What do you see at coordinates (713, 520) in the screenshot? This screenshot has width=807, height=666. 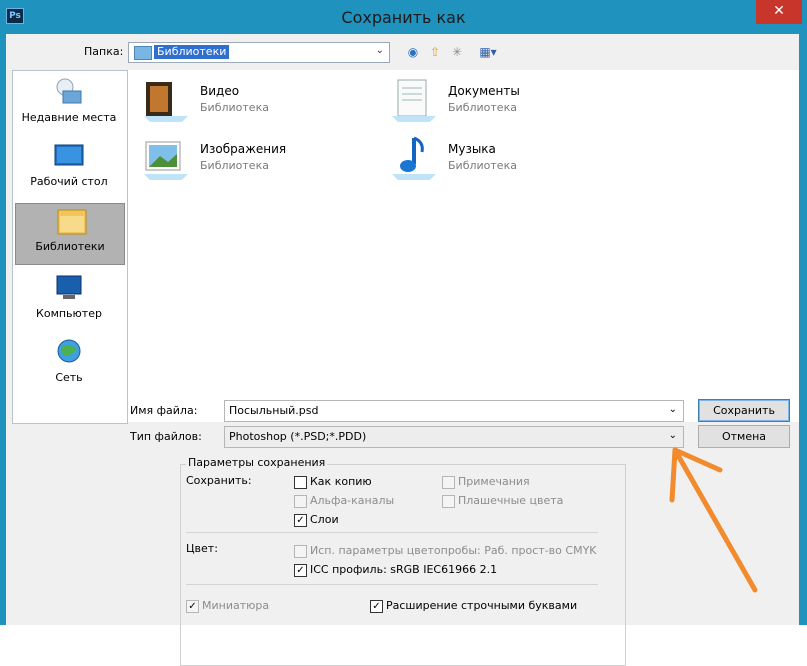 I see `annotation-arrow-icon` at bounding box center [713, 520].